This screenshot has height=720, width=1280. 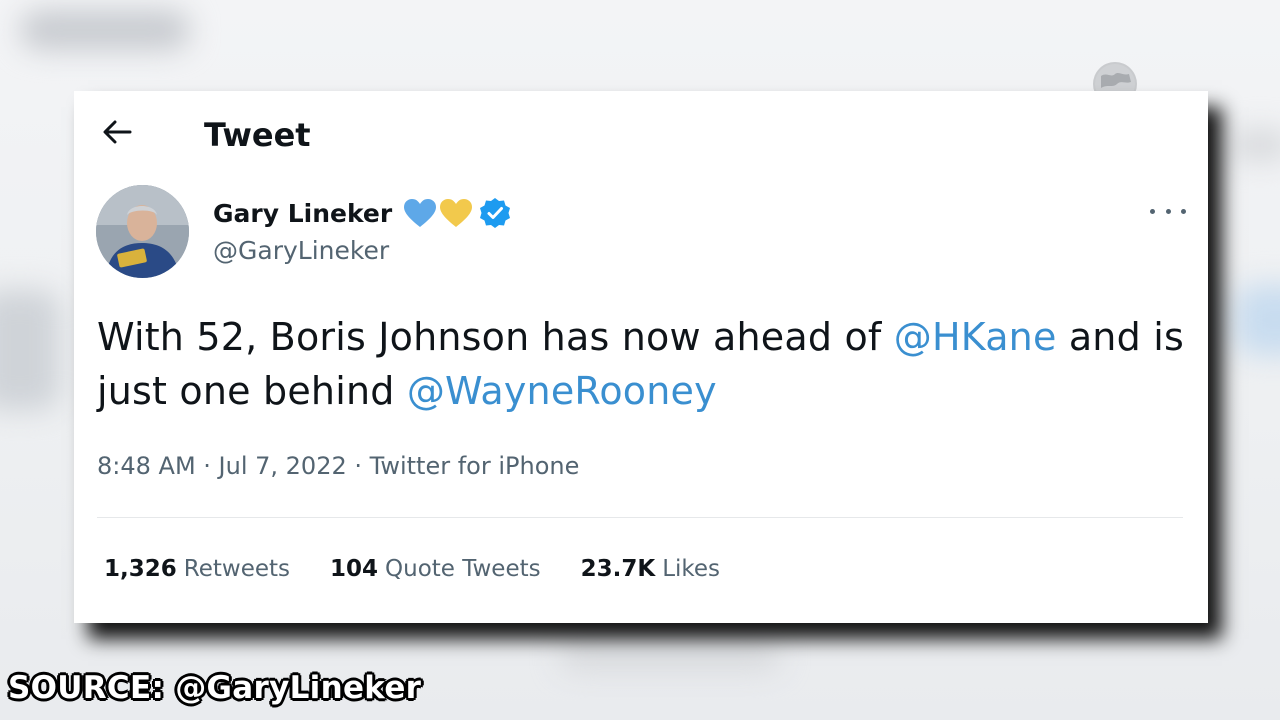 I want to click on mention-link-hkane: @HKane, so click(x=975, y=337).